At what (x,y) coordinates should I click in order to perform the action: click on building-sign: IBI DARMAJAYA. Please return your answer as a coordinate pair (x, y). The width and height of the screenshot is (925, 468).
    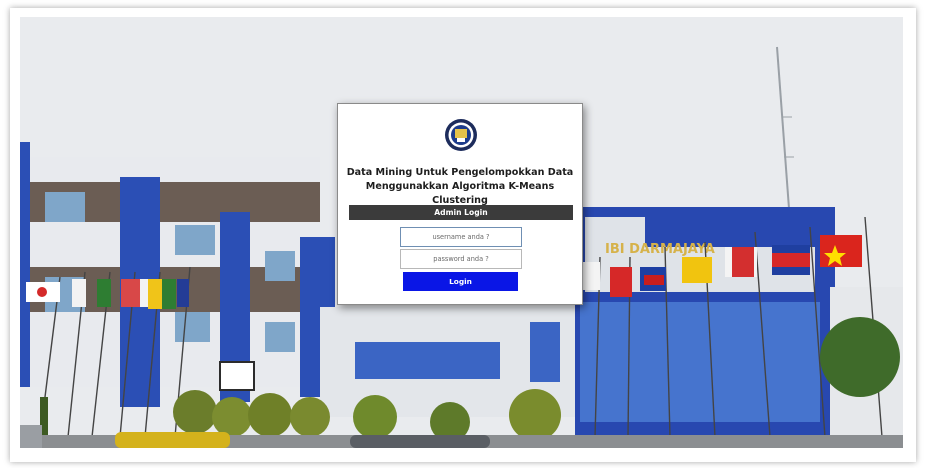
    Looking at the image, I should click on (660, 249).